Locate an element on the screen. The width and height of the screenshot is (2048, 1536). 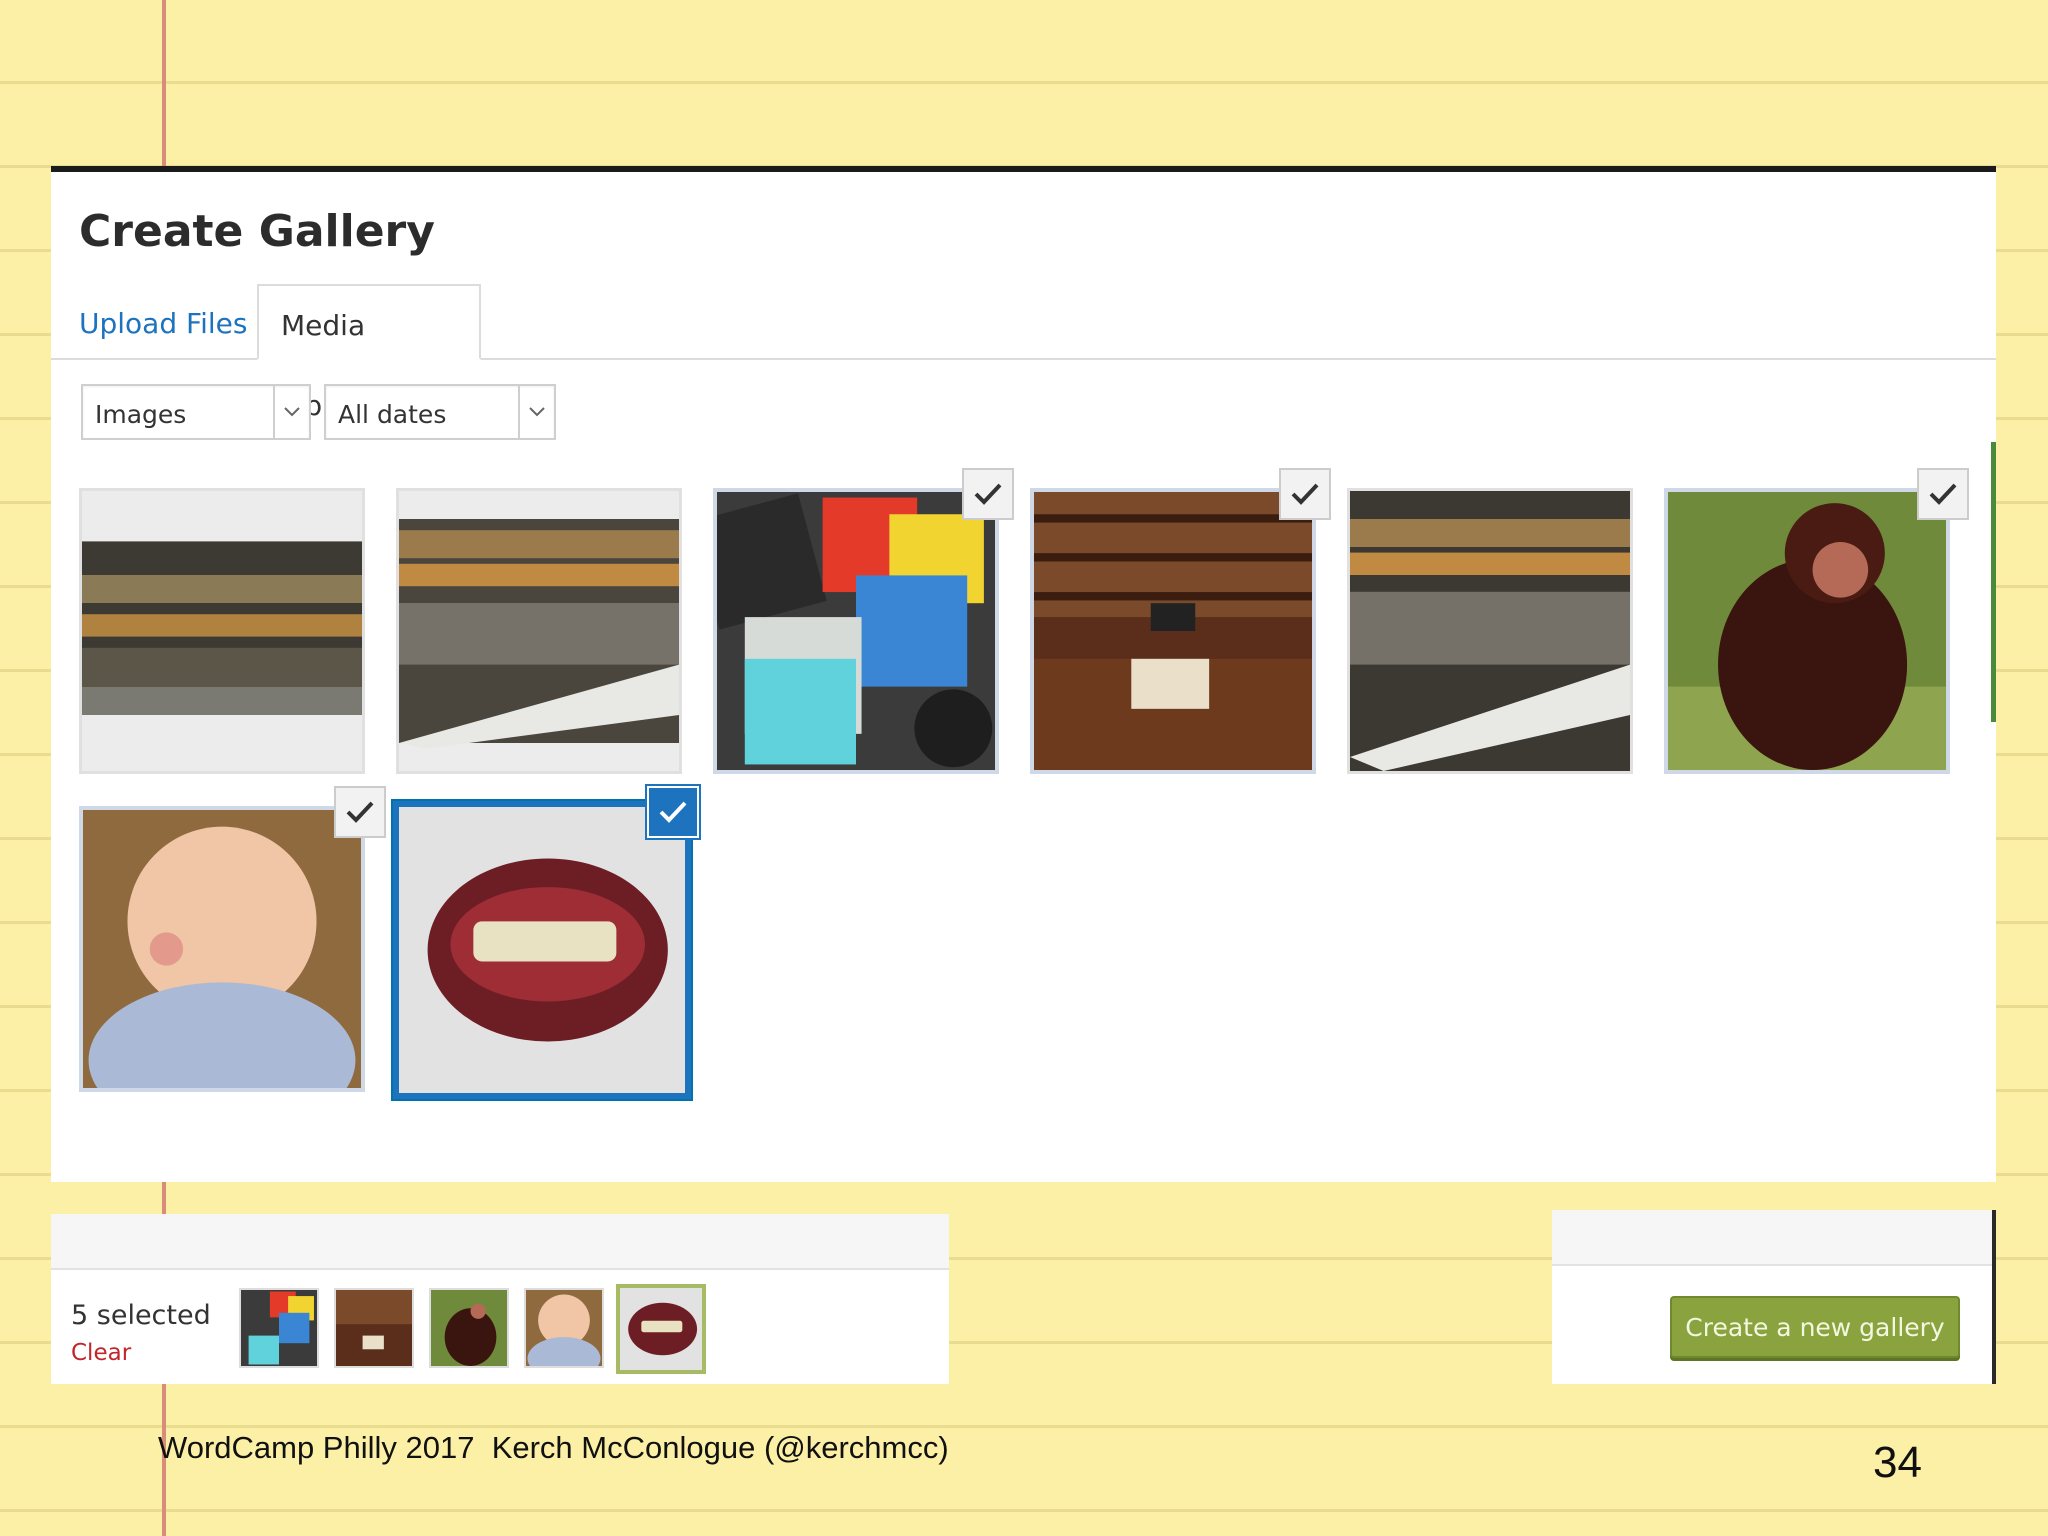
attachment-baby is located at coordinates (222, 949).